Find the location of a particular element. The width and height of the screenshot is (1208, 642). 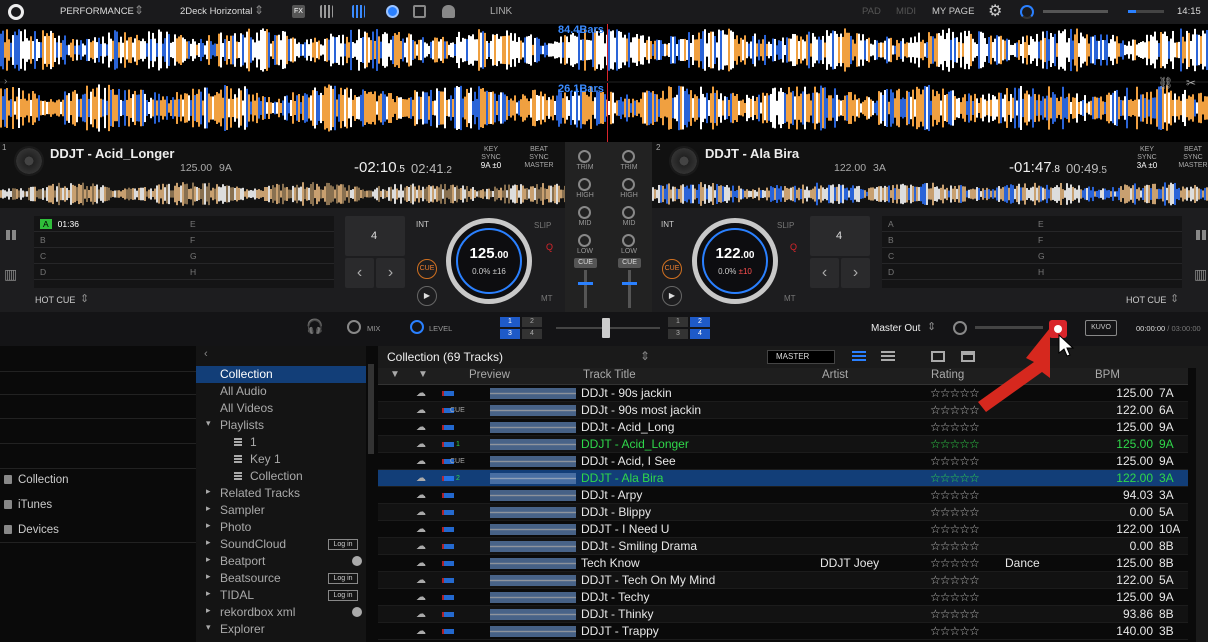

deck2-beat-loop: 4 is located at coordinates (840, 236).